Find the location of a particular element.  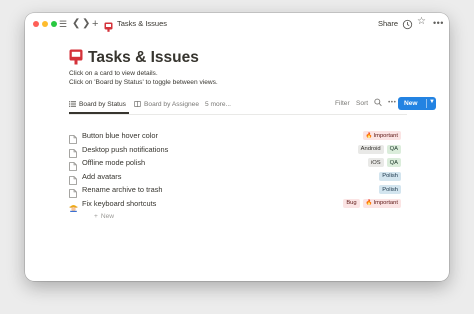

new-button-separator is located at coordinates (426, 103).